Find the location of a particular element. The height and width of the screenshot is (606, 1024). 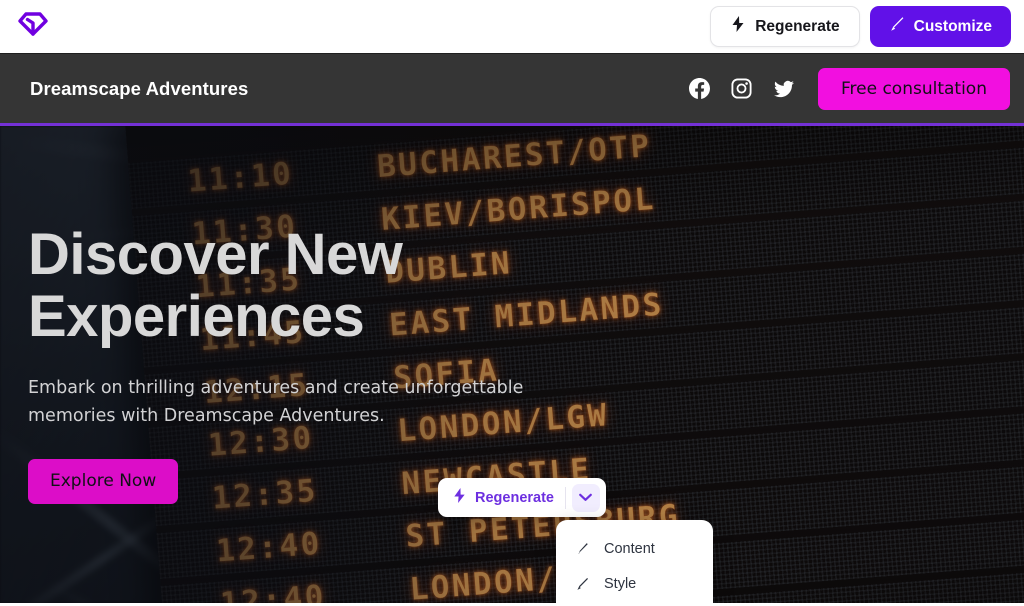

site-navbar: Dreamscape Adventures Free consultation is located at coordinates (512, 90).